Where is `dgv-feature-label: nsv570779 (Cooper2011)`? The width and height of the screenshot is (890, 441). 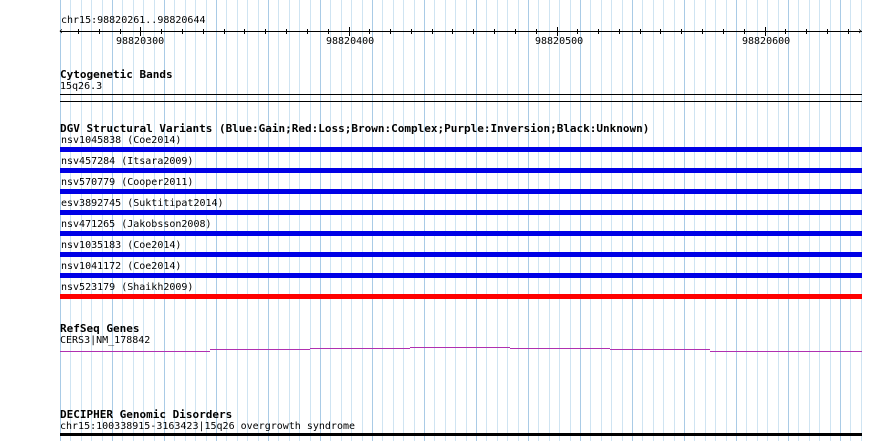
dgv-feature-label: nsv570779 (Cooper2011) is located at coordinates (127, 183).